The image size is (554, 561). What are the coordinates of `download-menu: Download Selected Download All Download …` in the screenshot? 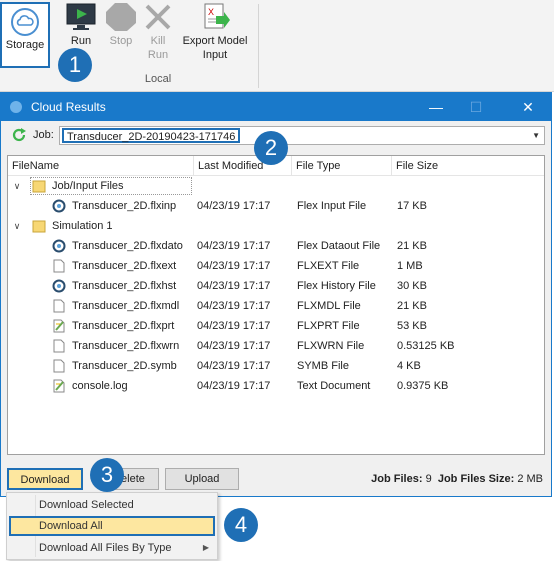 It's located at (112, 526).